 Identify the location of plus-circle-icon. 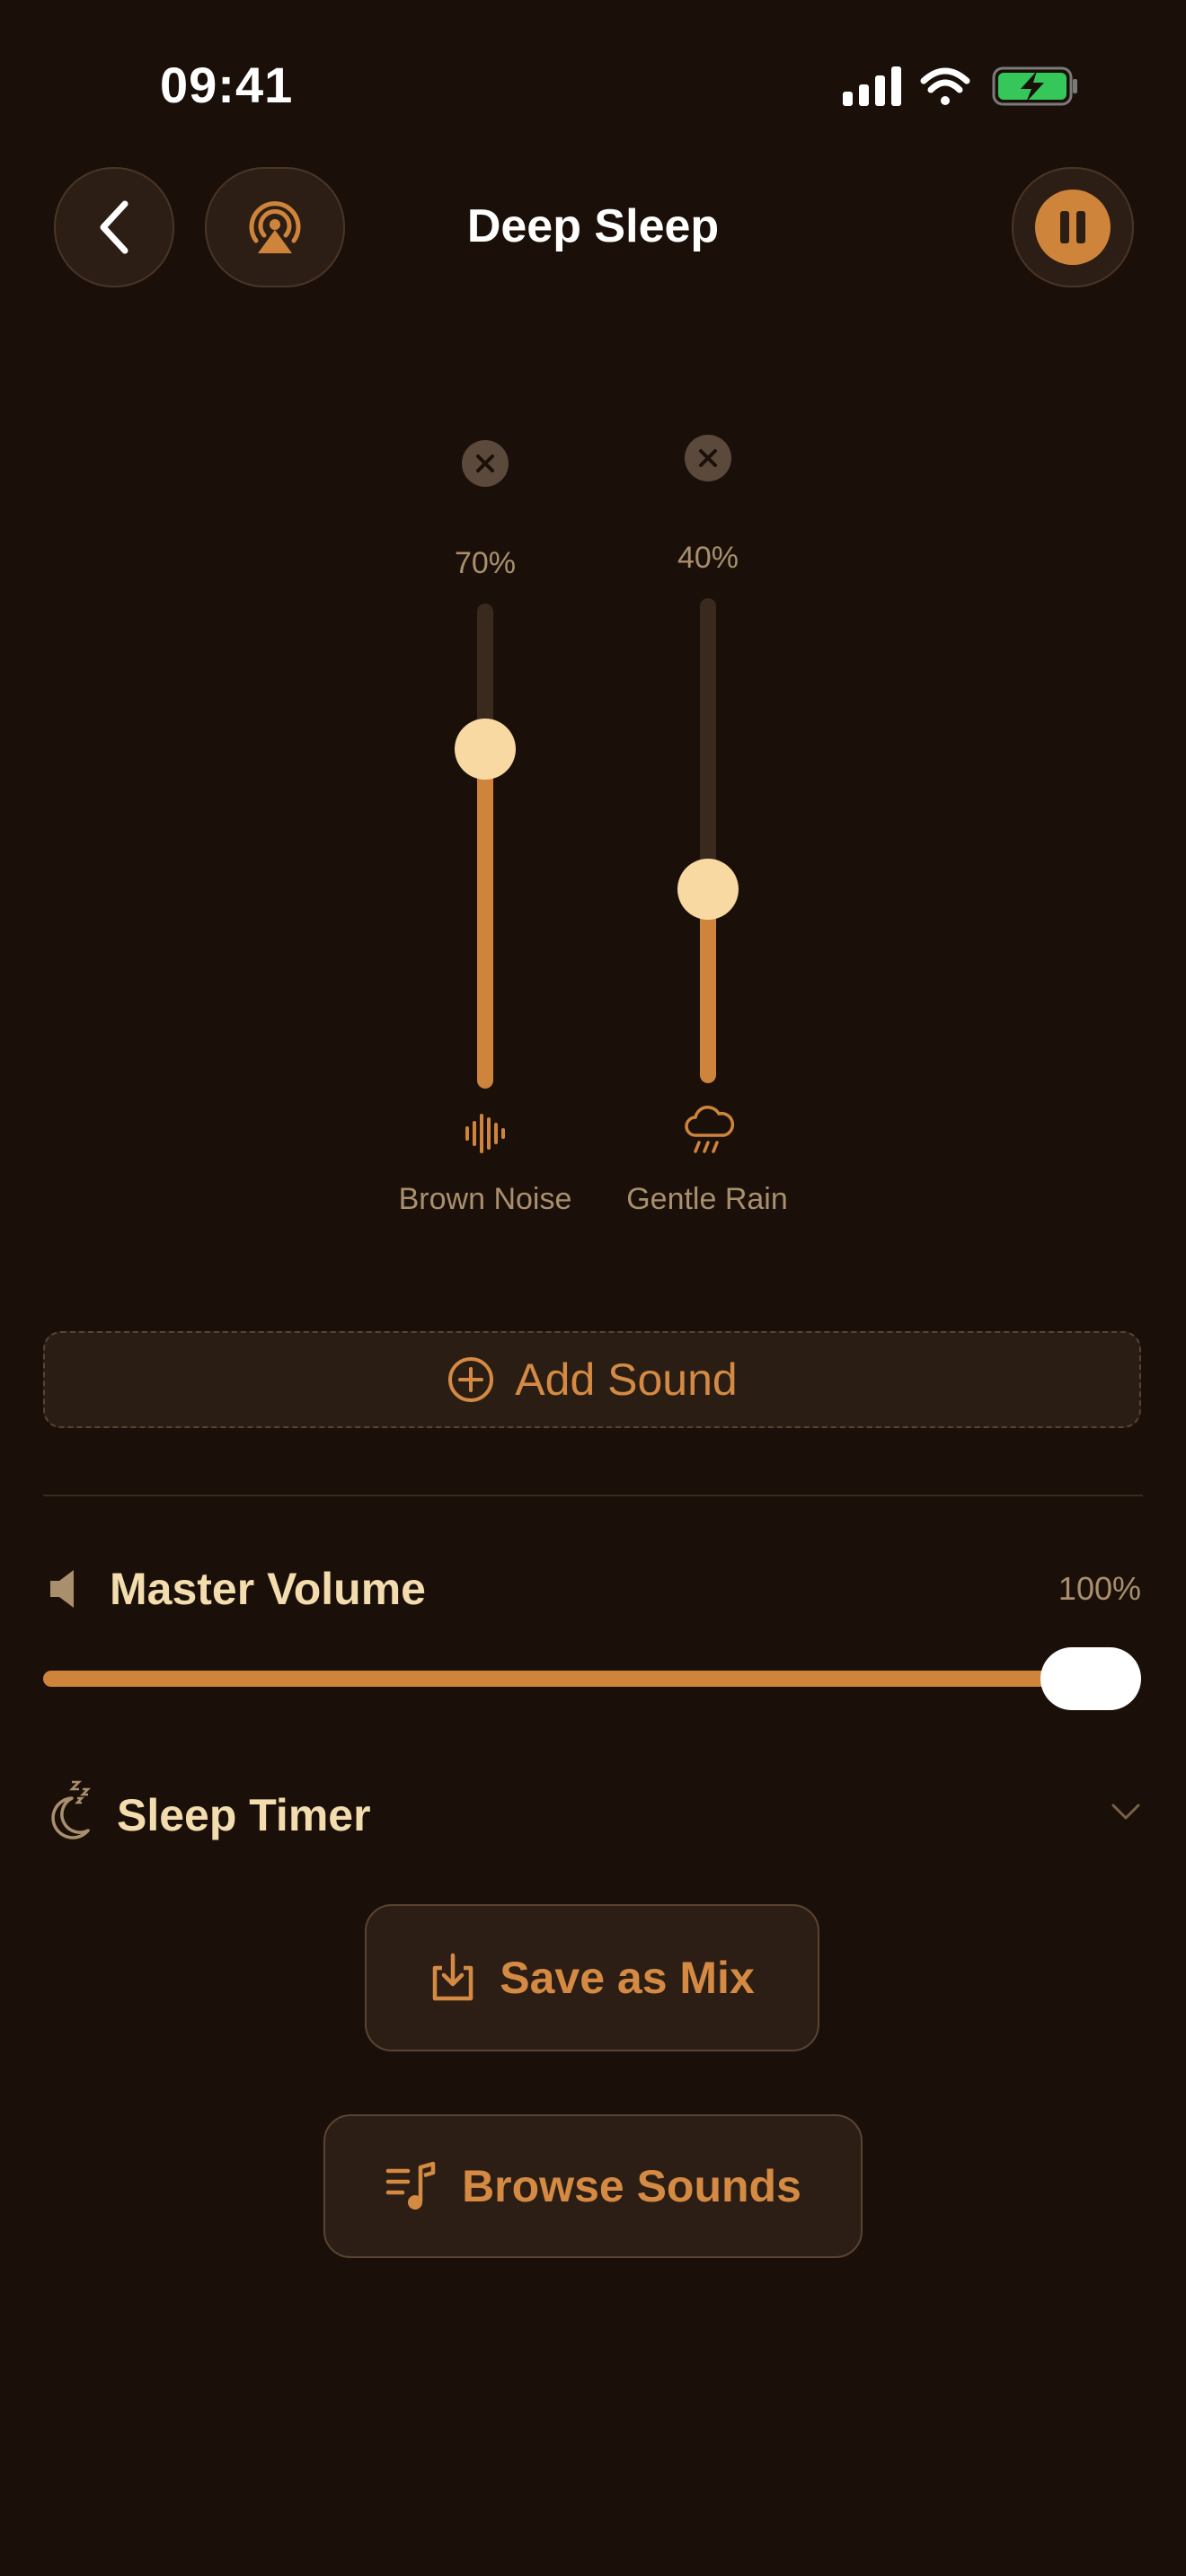
(471, 1379).